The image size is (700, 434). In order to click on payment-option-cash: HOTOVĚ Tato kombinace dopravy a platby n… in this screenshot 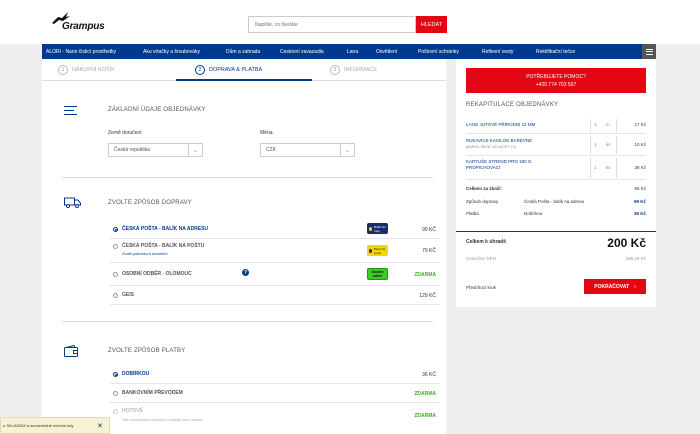, I will do `click(275, 415)`.